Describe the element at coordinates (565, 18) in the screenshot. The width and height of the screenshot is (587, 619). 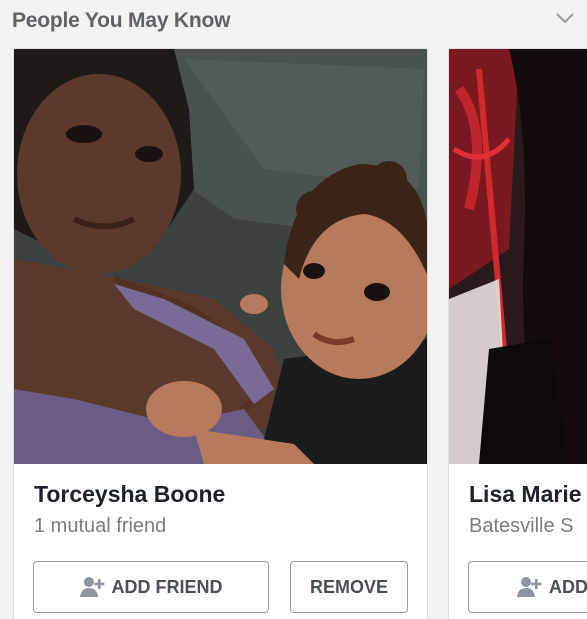
I see `chevron-down-icon` at that location.